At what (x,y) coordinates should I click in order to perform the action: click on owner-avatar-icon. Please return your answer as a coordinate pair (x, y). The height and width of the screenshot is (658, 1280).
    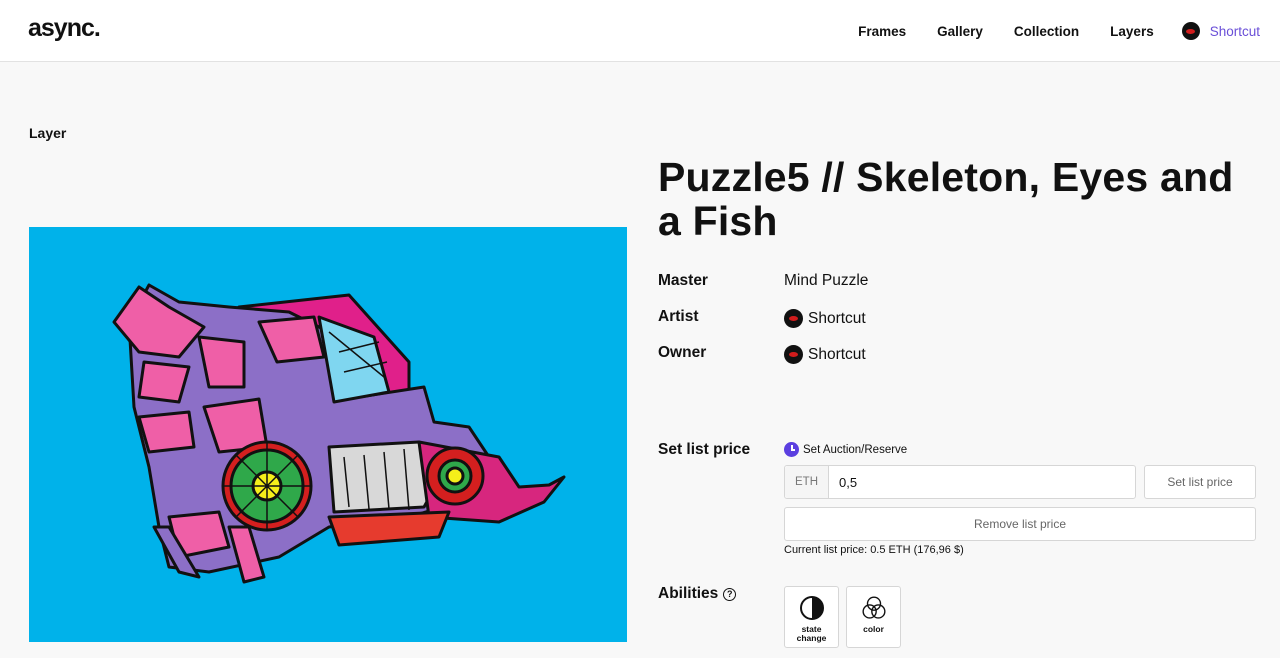
    Looking at the image, I should click on (793, 354).